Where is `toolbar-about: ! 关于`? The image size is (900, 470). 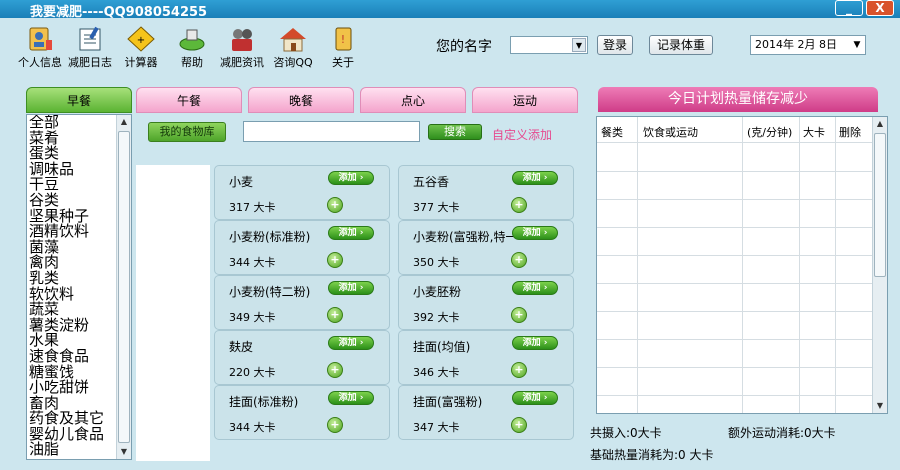
toolbar-about: ! 关于 is located at coordinates (343, 48).